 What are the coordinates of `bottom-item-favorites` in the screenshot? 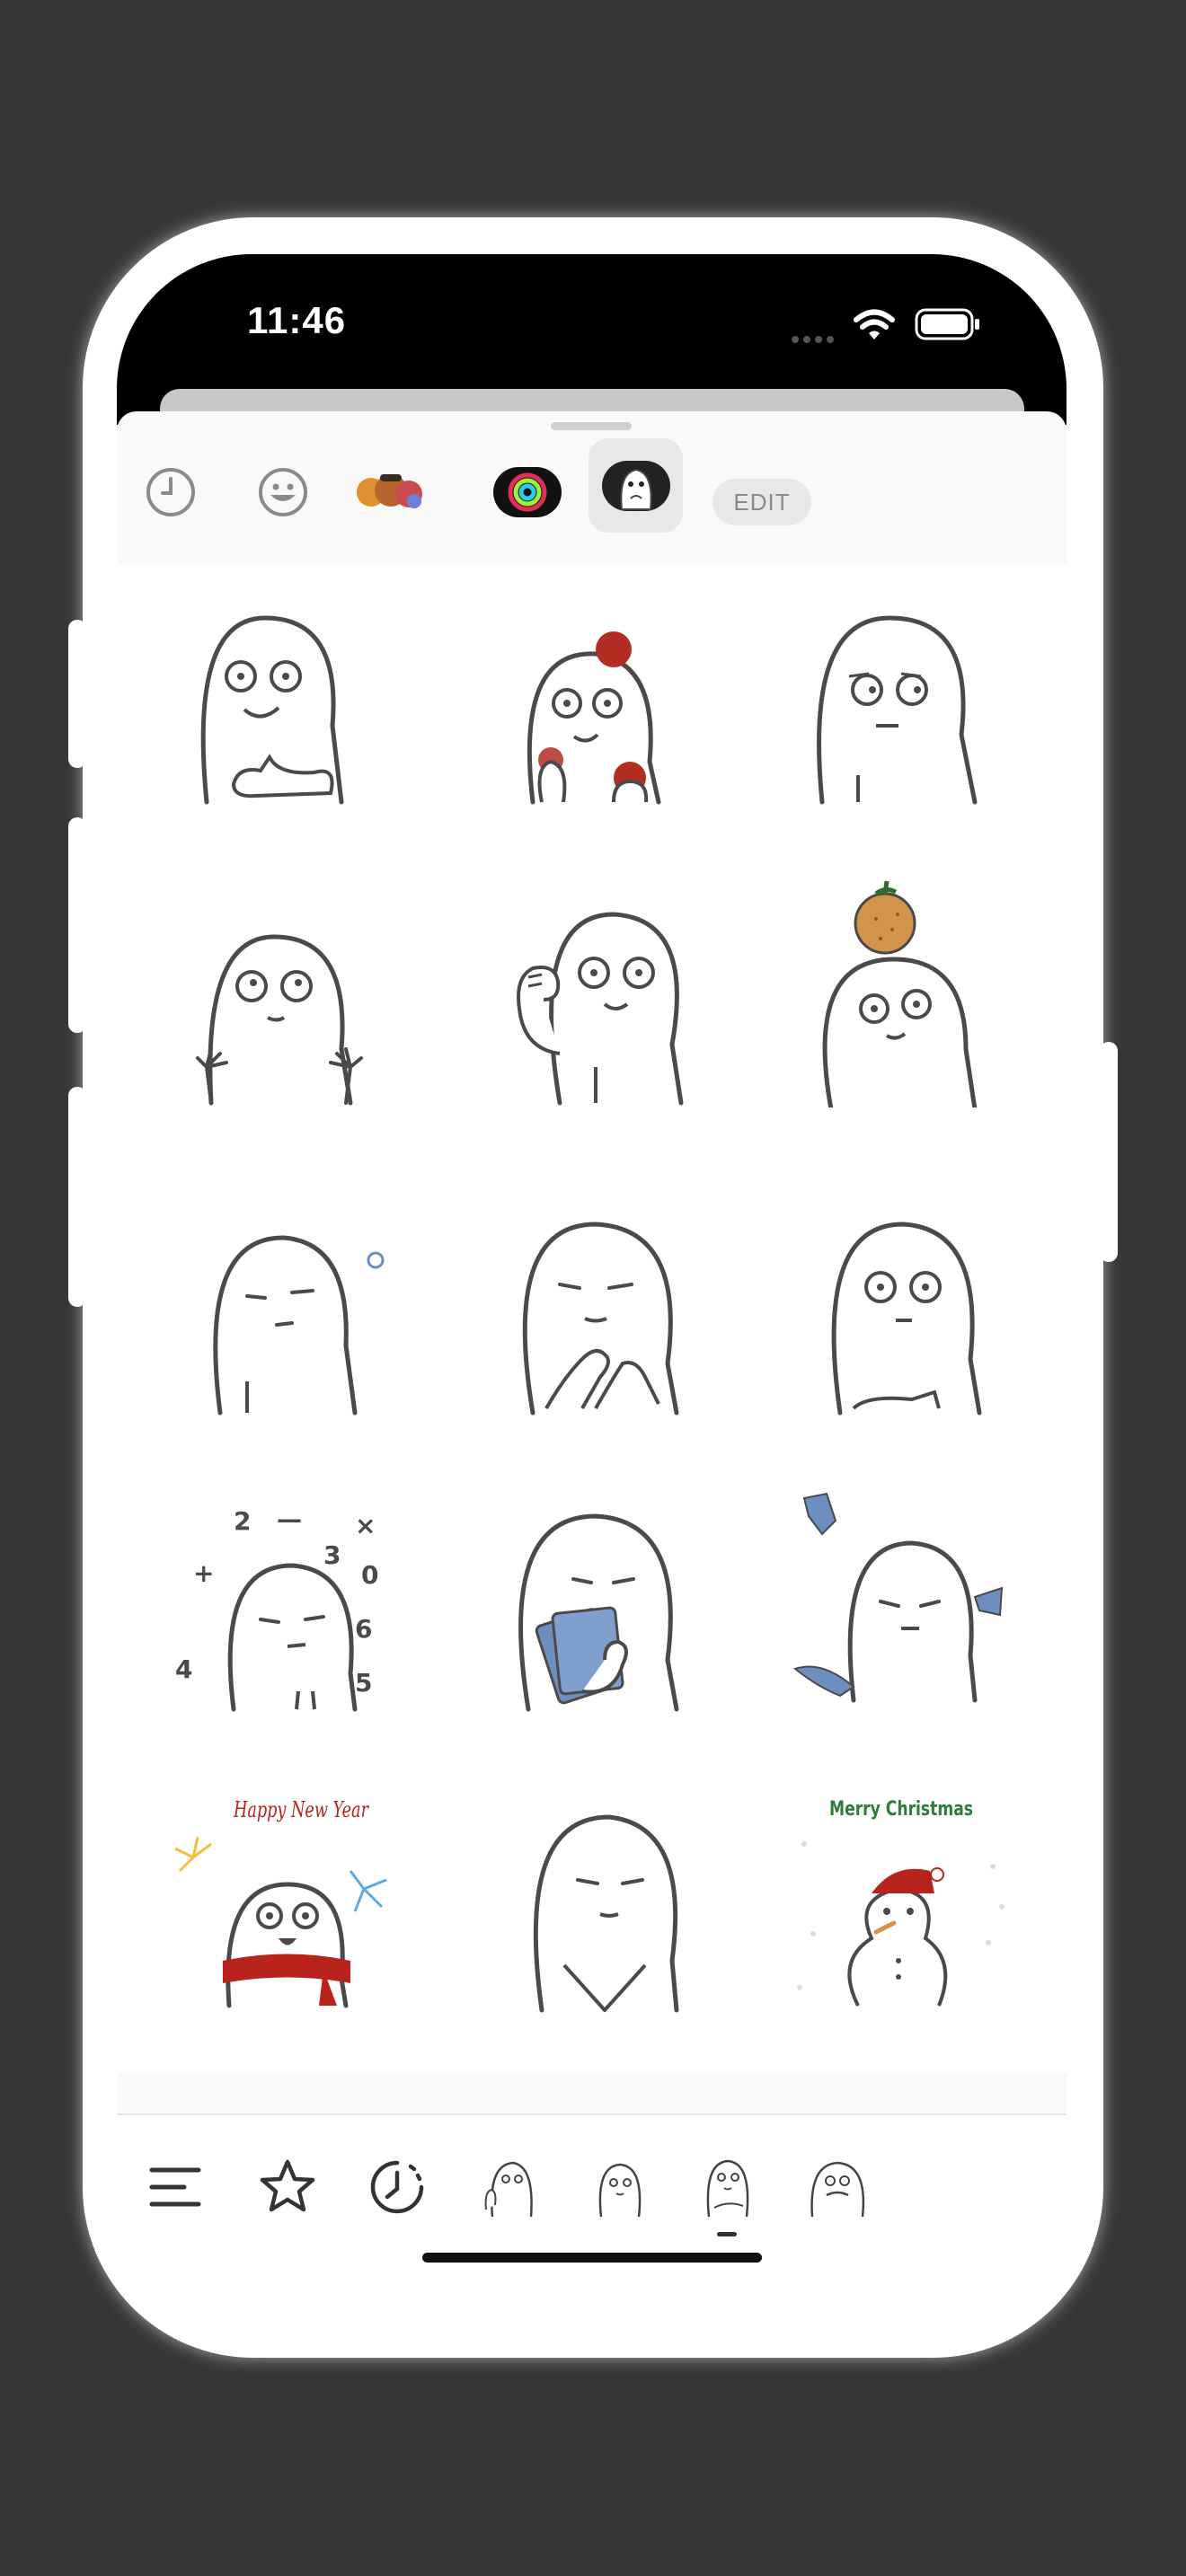 It's located at (287, 2187).